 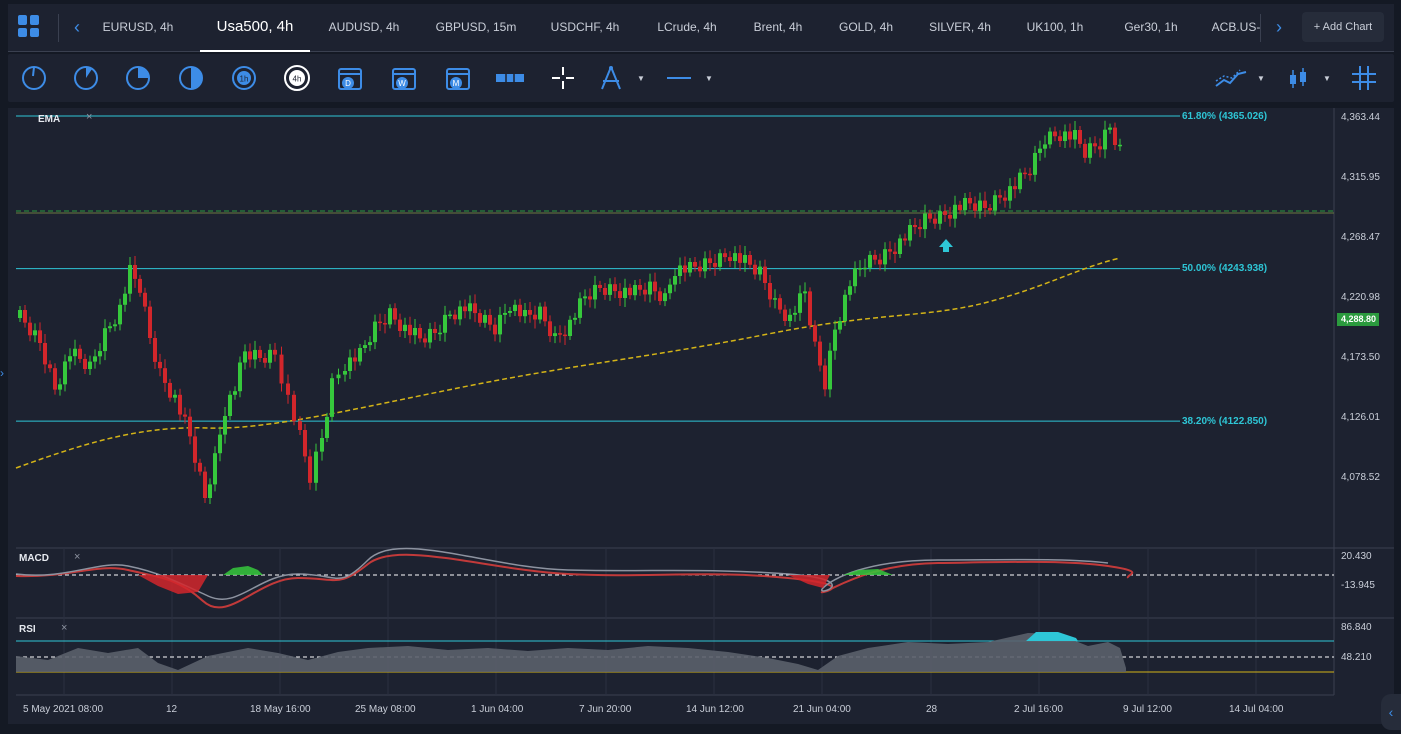 What do you see at coordinates (1356, 556) in the screenshot?
I see `macd-axis-label: 20.430` at bounding box center [1356, 556].